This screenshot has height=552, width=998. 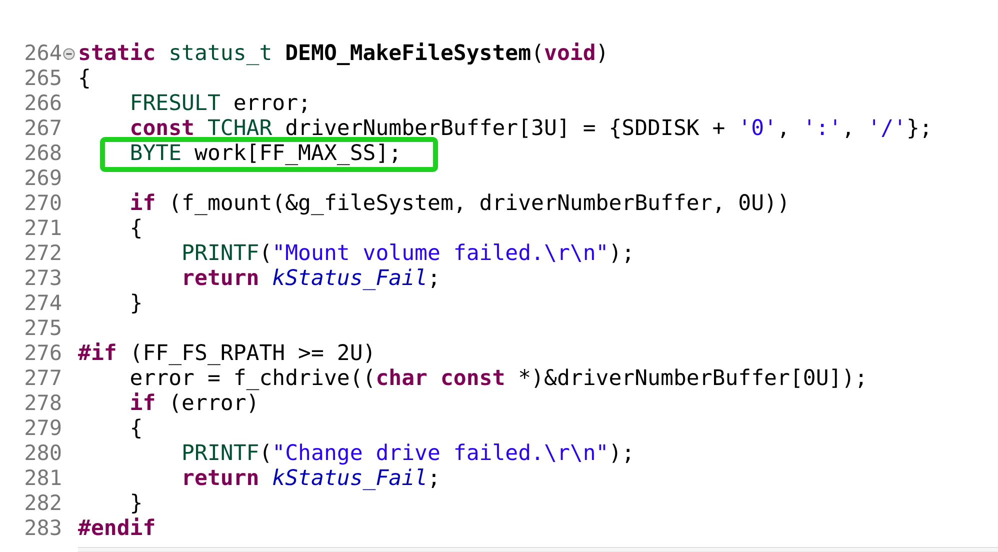 What do you see at coordinates (459, 203) in the screenshot?
I see `code-line: if (f_mount(&g_fileSystem, driverNumberBuffer, 0U))` at bounding box center [459, 203].